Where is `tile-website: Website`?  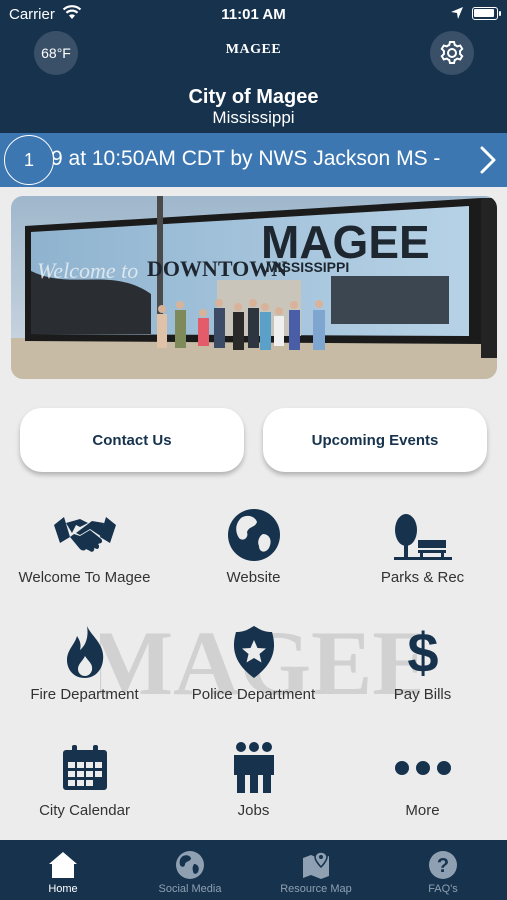
tile-website: Website is located at coordinates (253, 545).